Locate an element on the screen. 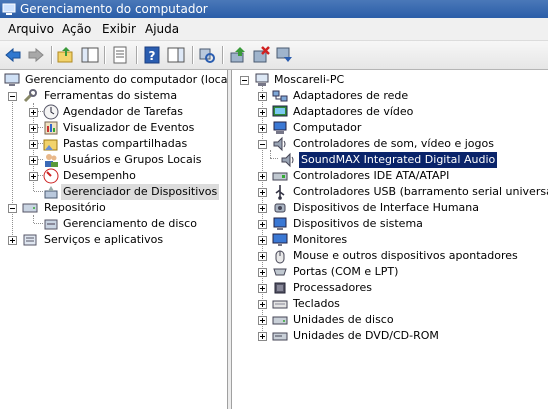 This screenshot has width=548, height=409. show-hide-tree-icon is located at coordinates (90, 55).